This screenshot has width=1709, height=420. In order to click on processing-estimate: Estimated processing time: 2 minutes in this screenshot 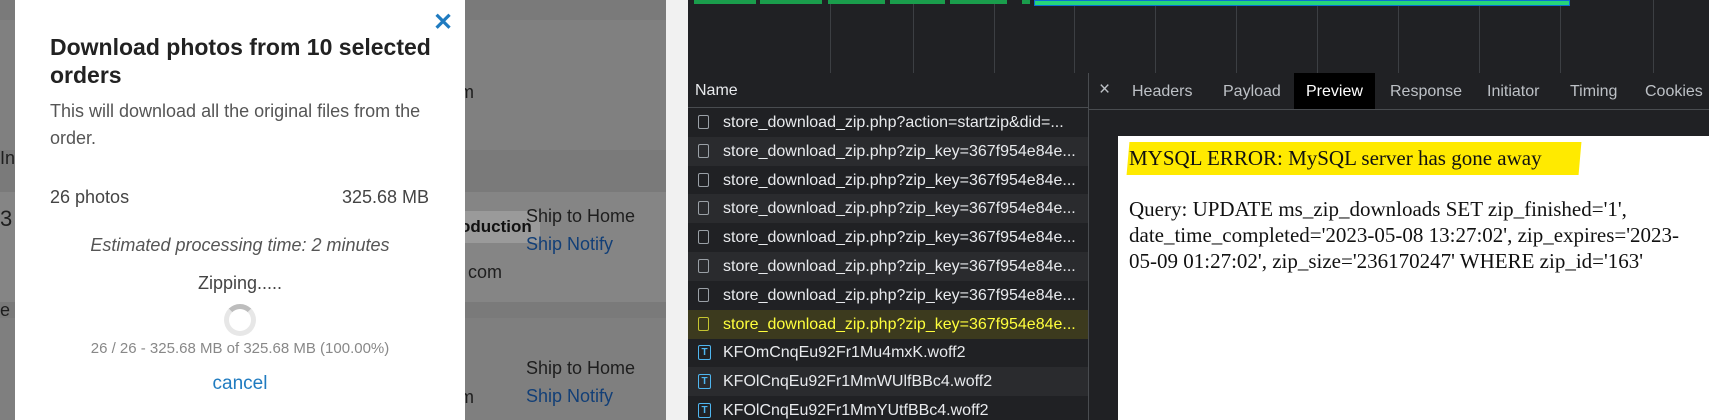, I will do `click(240, 245)`.